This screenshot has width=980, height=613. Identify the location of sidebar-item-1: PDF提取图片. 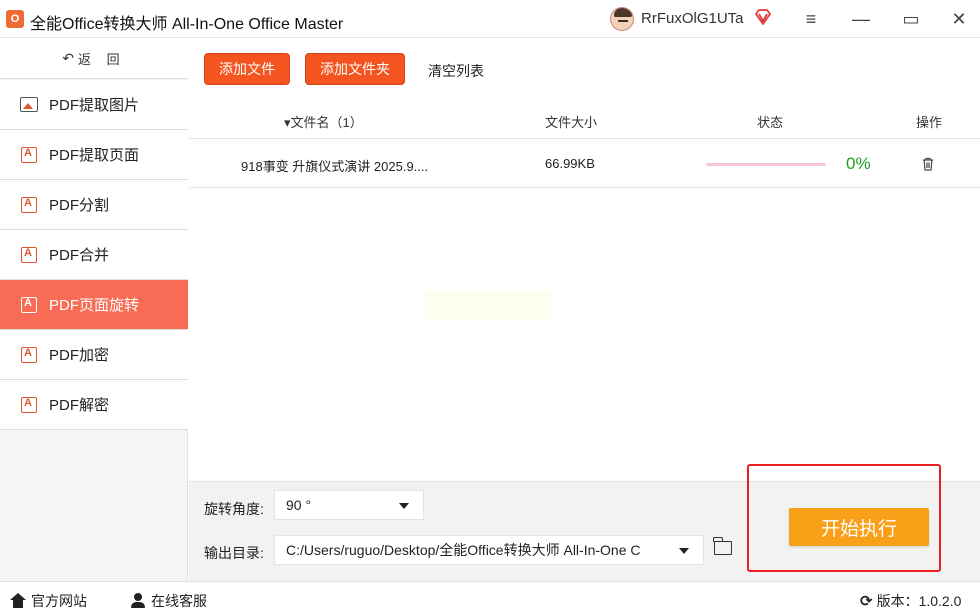
(94, 105).